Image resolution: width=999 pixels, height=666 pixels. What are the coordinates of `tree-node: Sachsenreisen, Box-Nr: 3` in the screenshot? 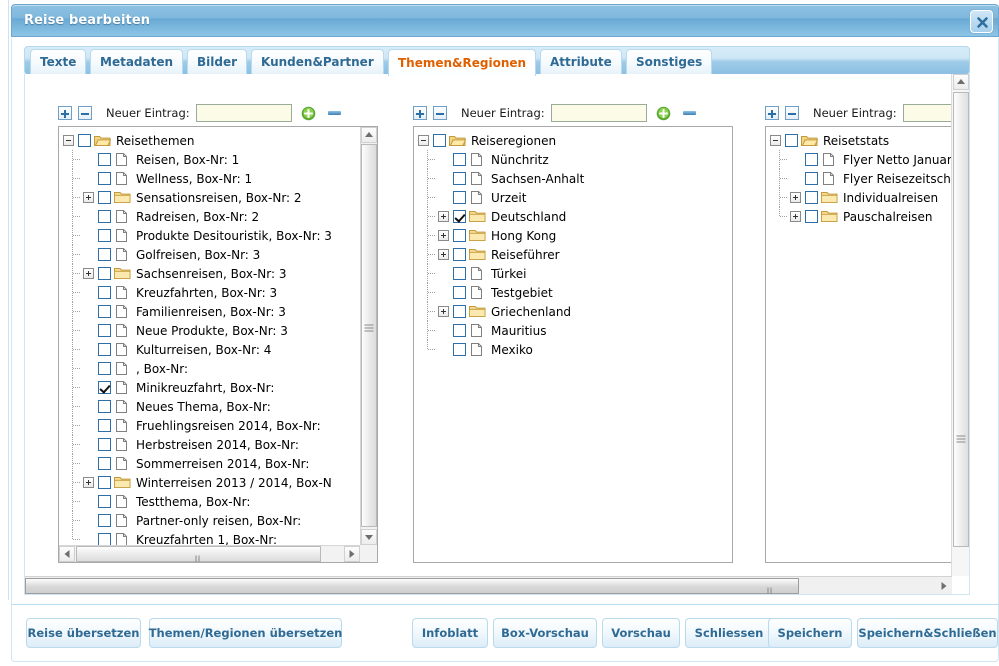 It's located at (197, 273).